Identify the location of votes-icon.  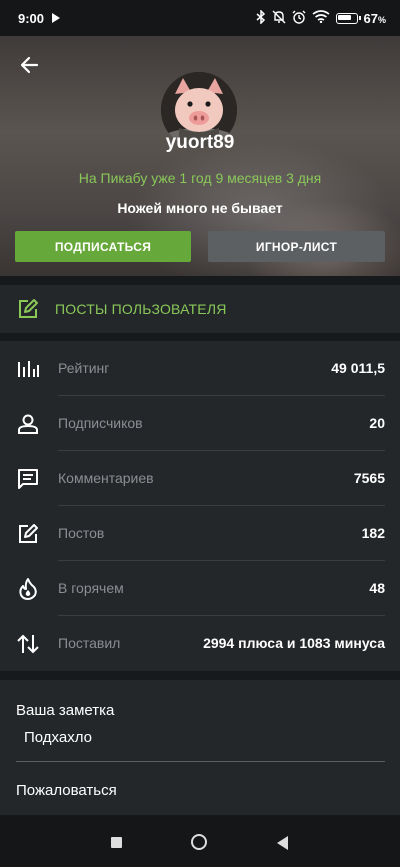
(28, 644).